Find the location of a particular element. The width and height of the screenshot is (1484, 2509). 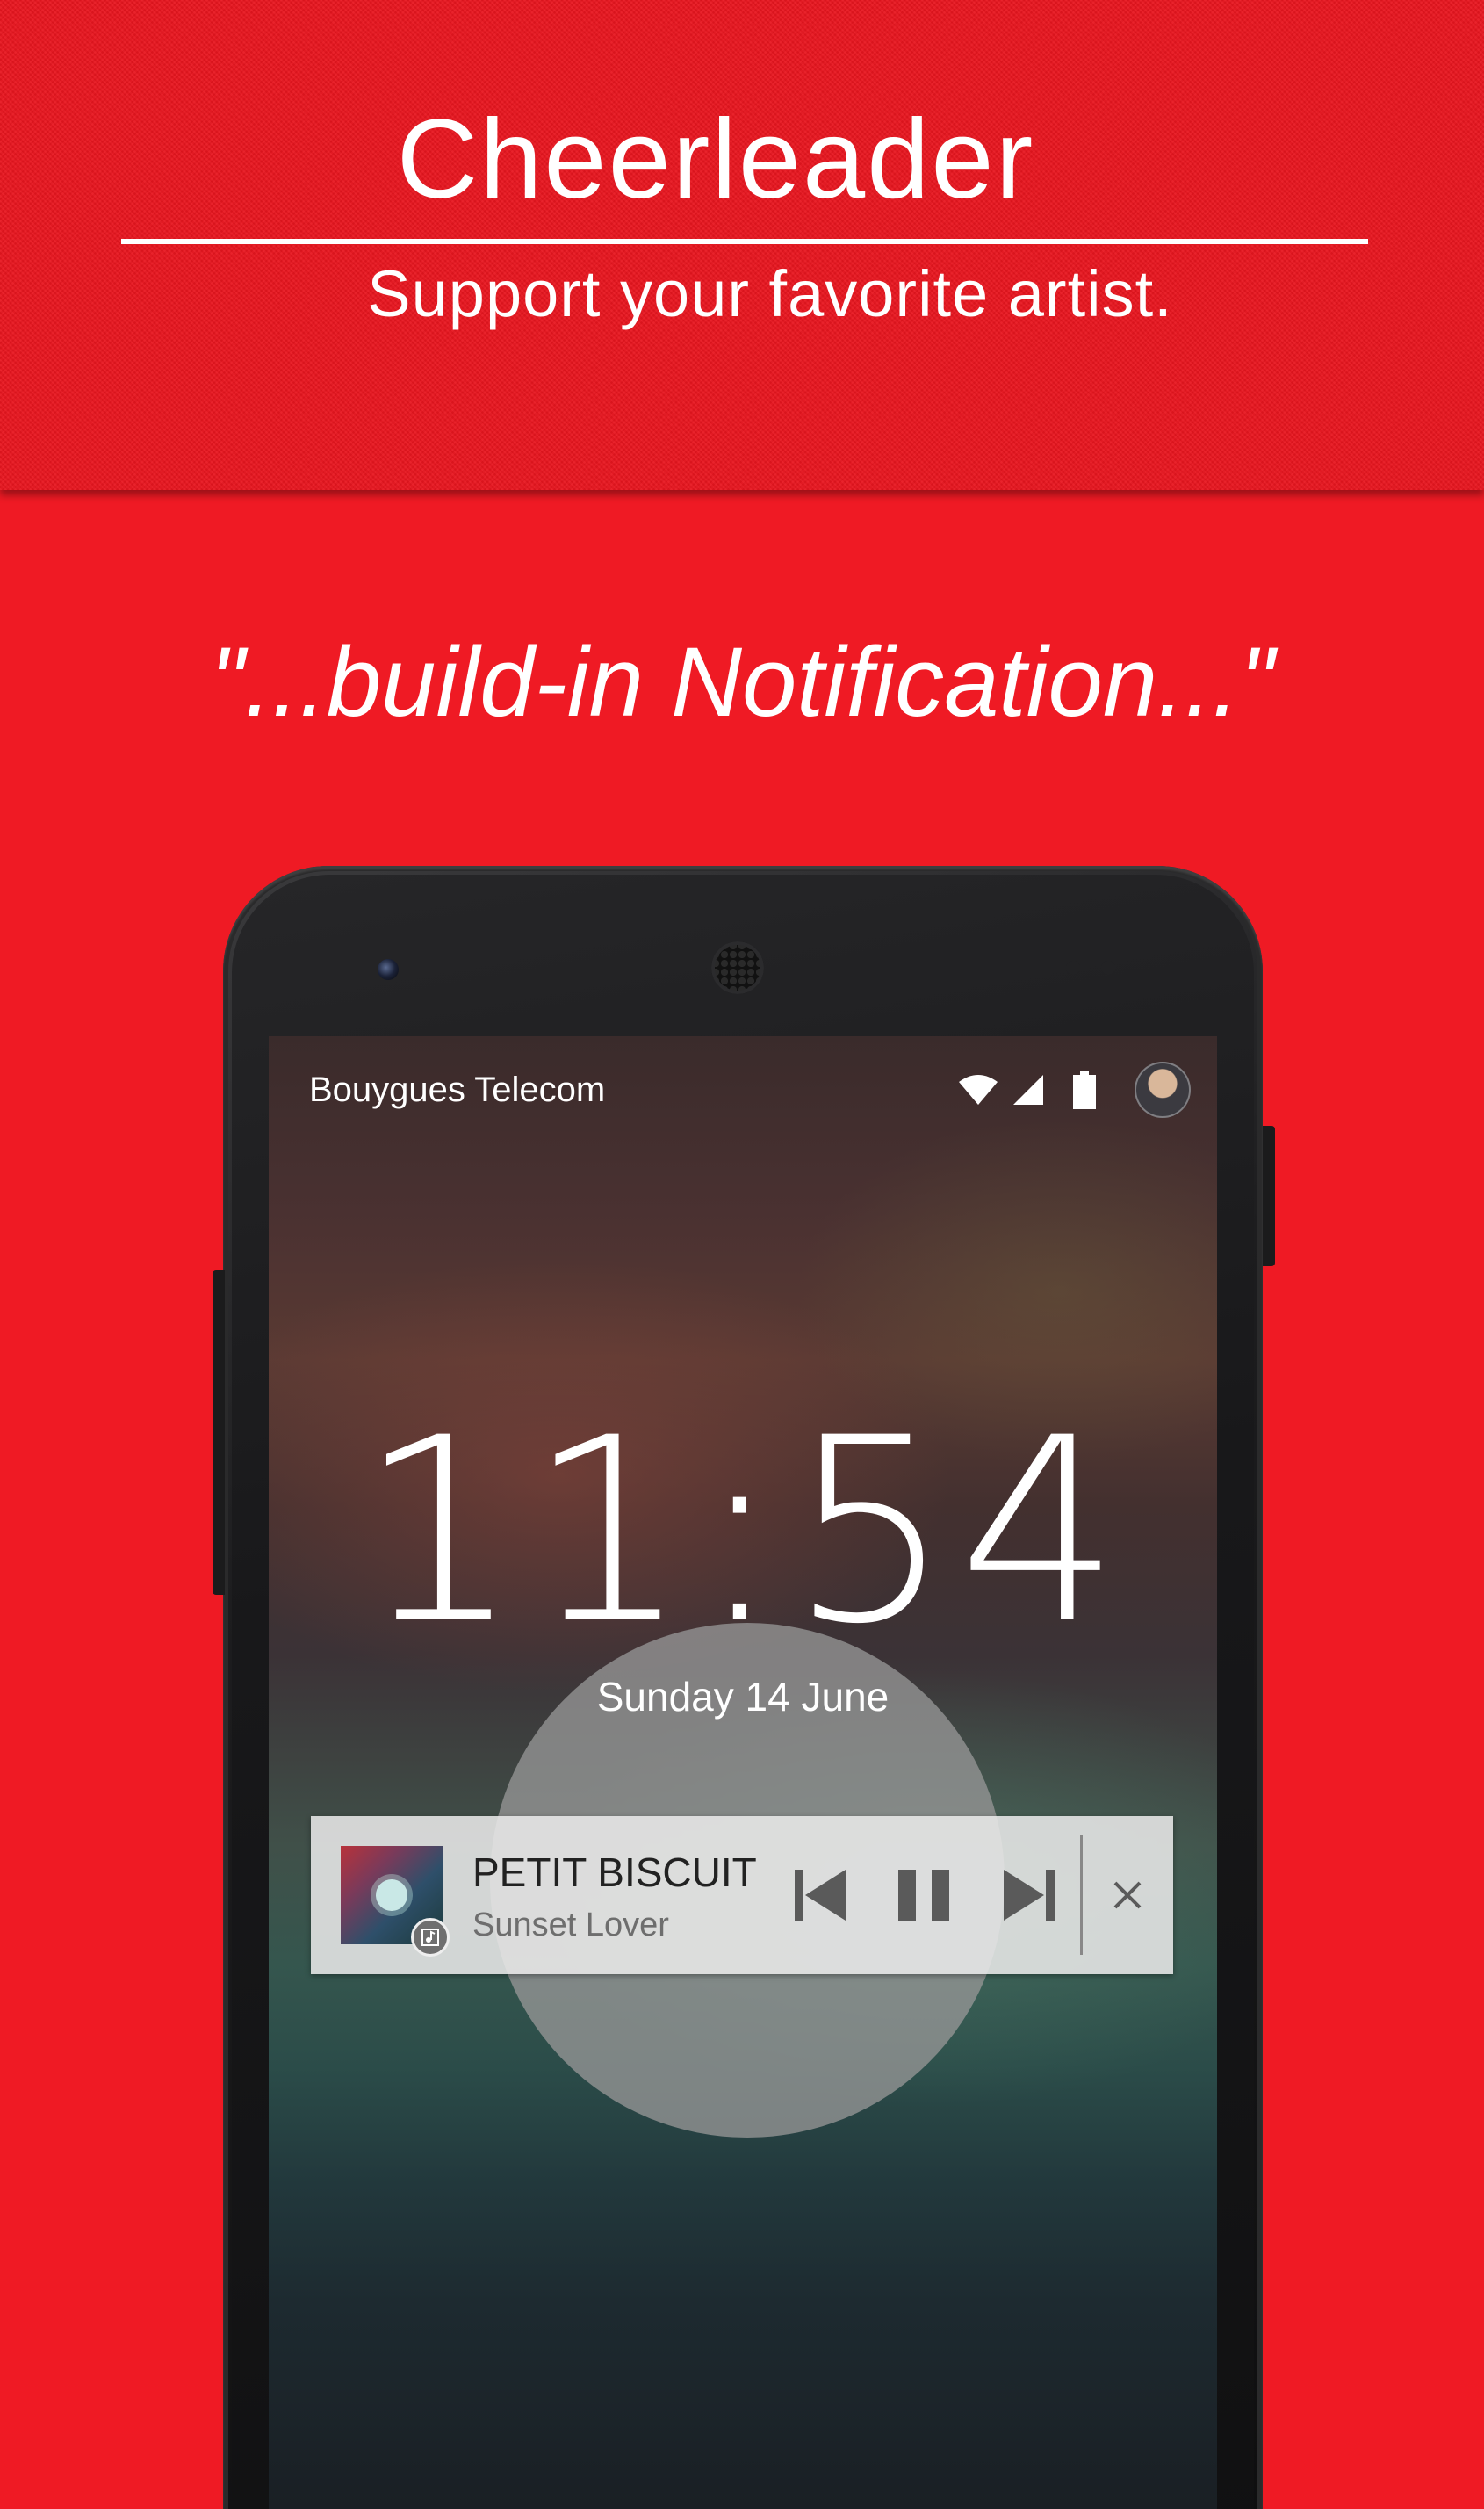

pause-button is located at coordinates (924, 1895).